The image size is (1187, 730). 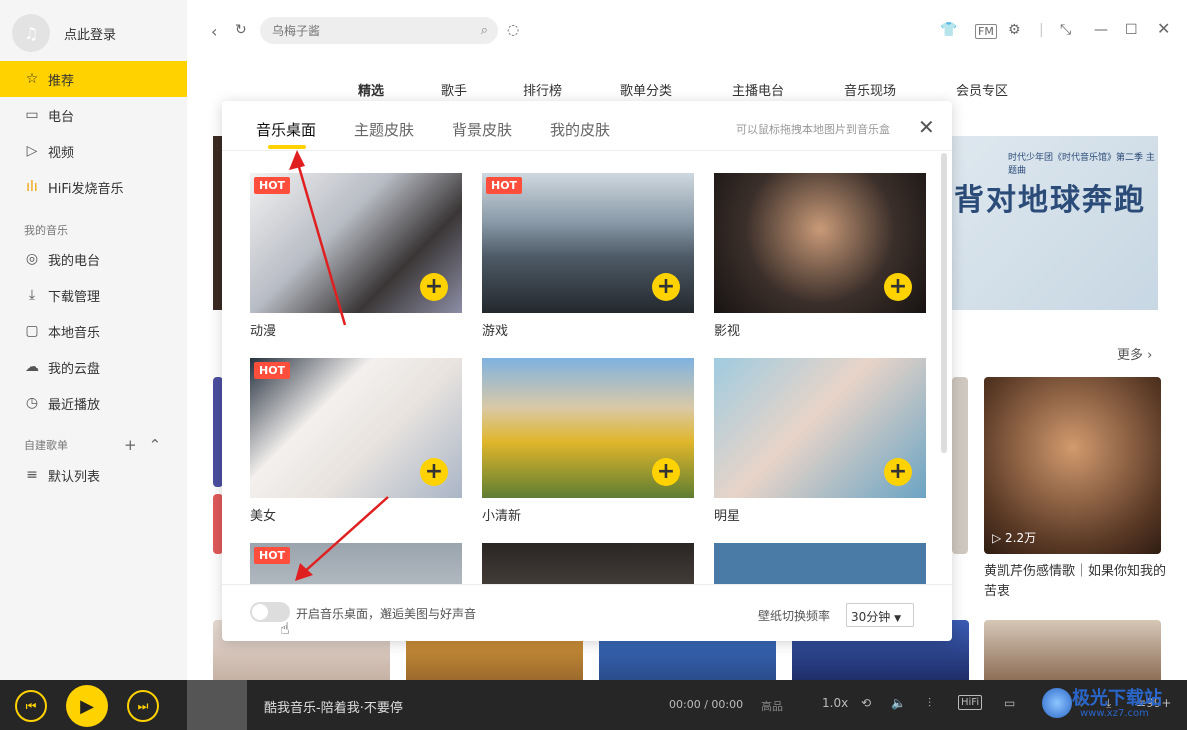 What do you see at coordinates (143, 706) in the screenshot?
I see `next-button: ⏭` at bounding box center [143, 706].